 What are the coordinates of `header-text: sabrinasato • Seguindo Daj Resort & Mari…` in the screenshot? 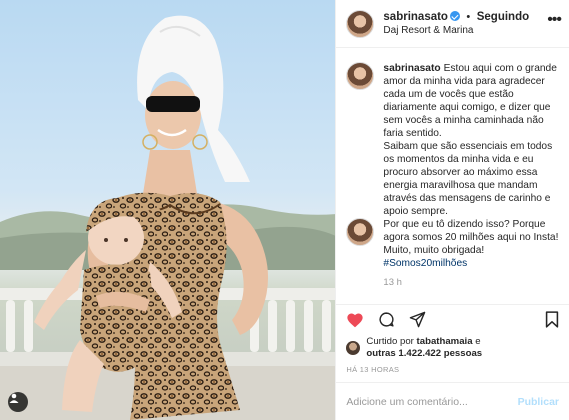 It's located at (465, 23).